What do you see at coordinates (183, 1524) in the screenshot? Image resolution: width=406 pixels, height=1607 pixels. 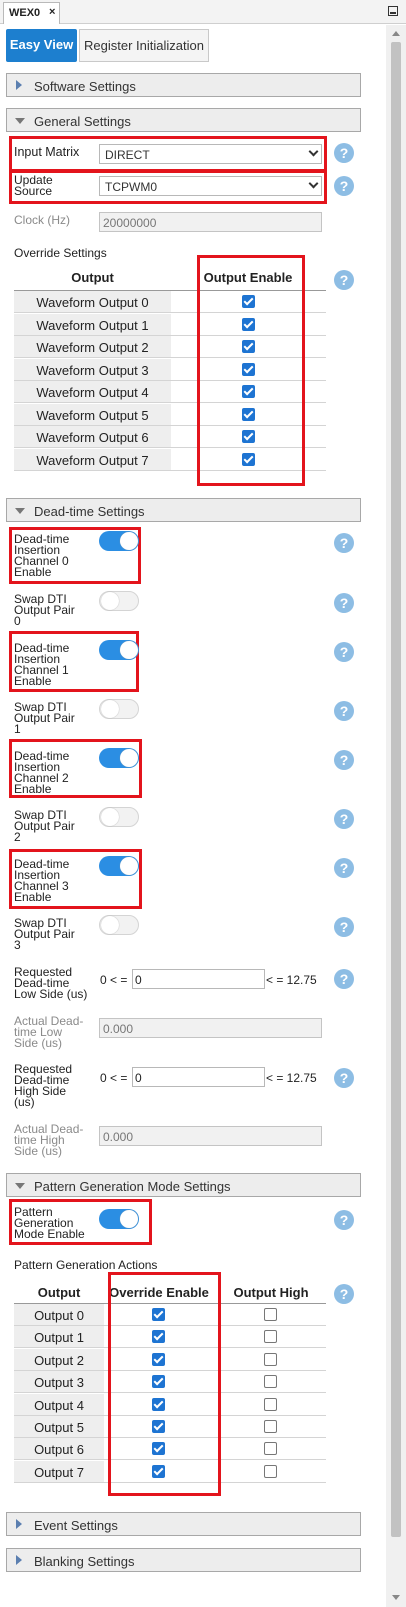 I see `section-event-settings: Event Settings` at bounding box center [183, 1524].